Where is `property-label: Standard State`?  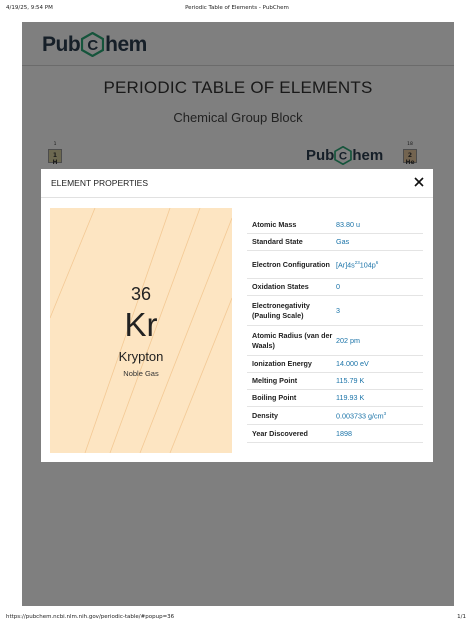
property-label: Standard State is located at coordinates (277, 241).